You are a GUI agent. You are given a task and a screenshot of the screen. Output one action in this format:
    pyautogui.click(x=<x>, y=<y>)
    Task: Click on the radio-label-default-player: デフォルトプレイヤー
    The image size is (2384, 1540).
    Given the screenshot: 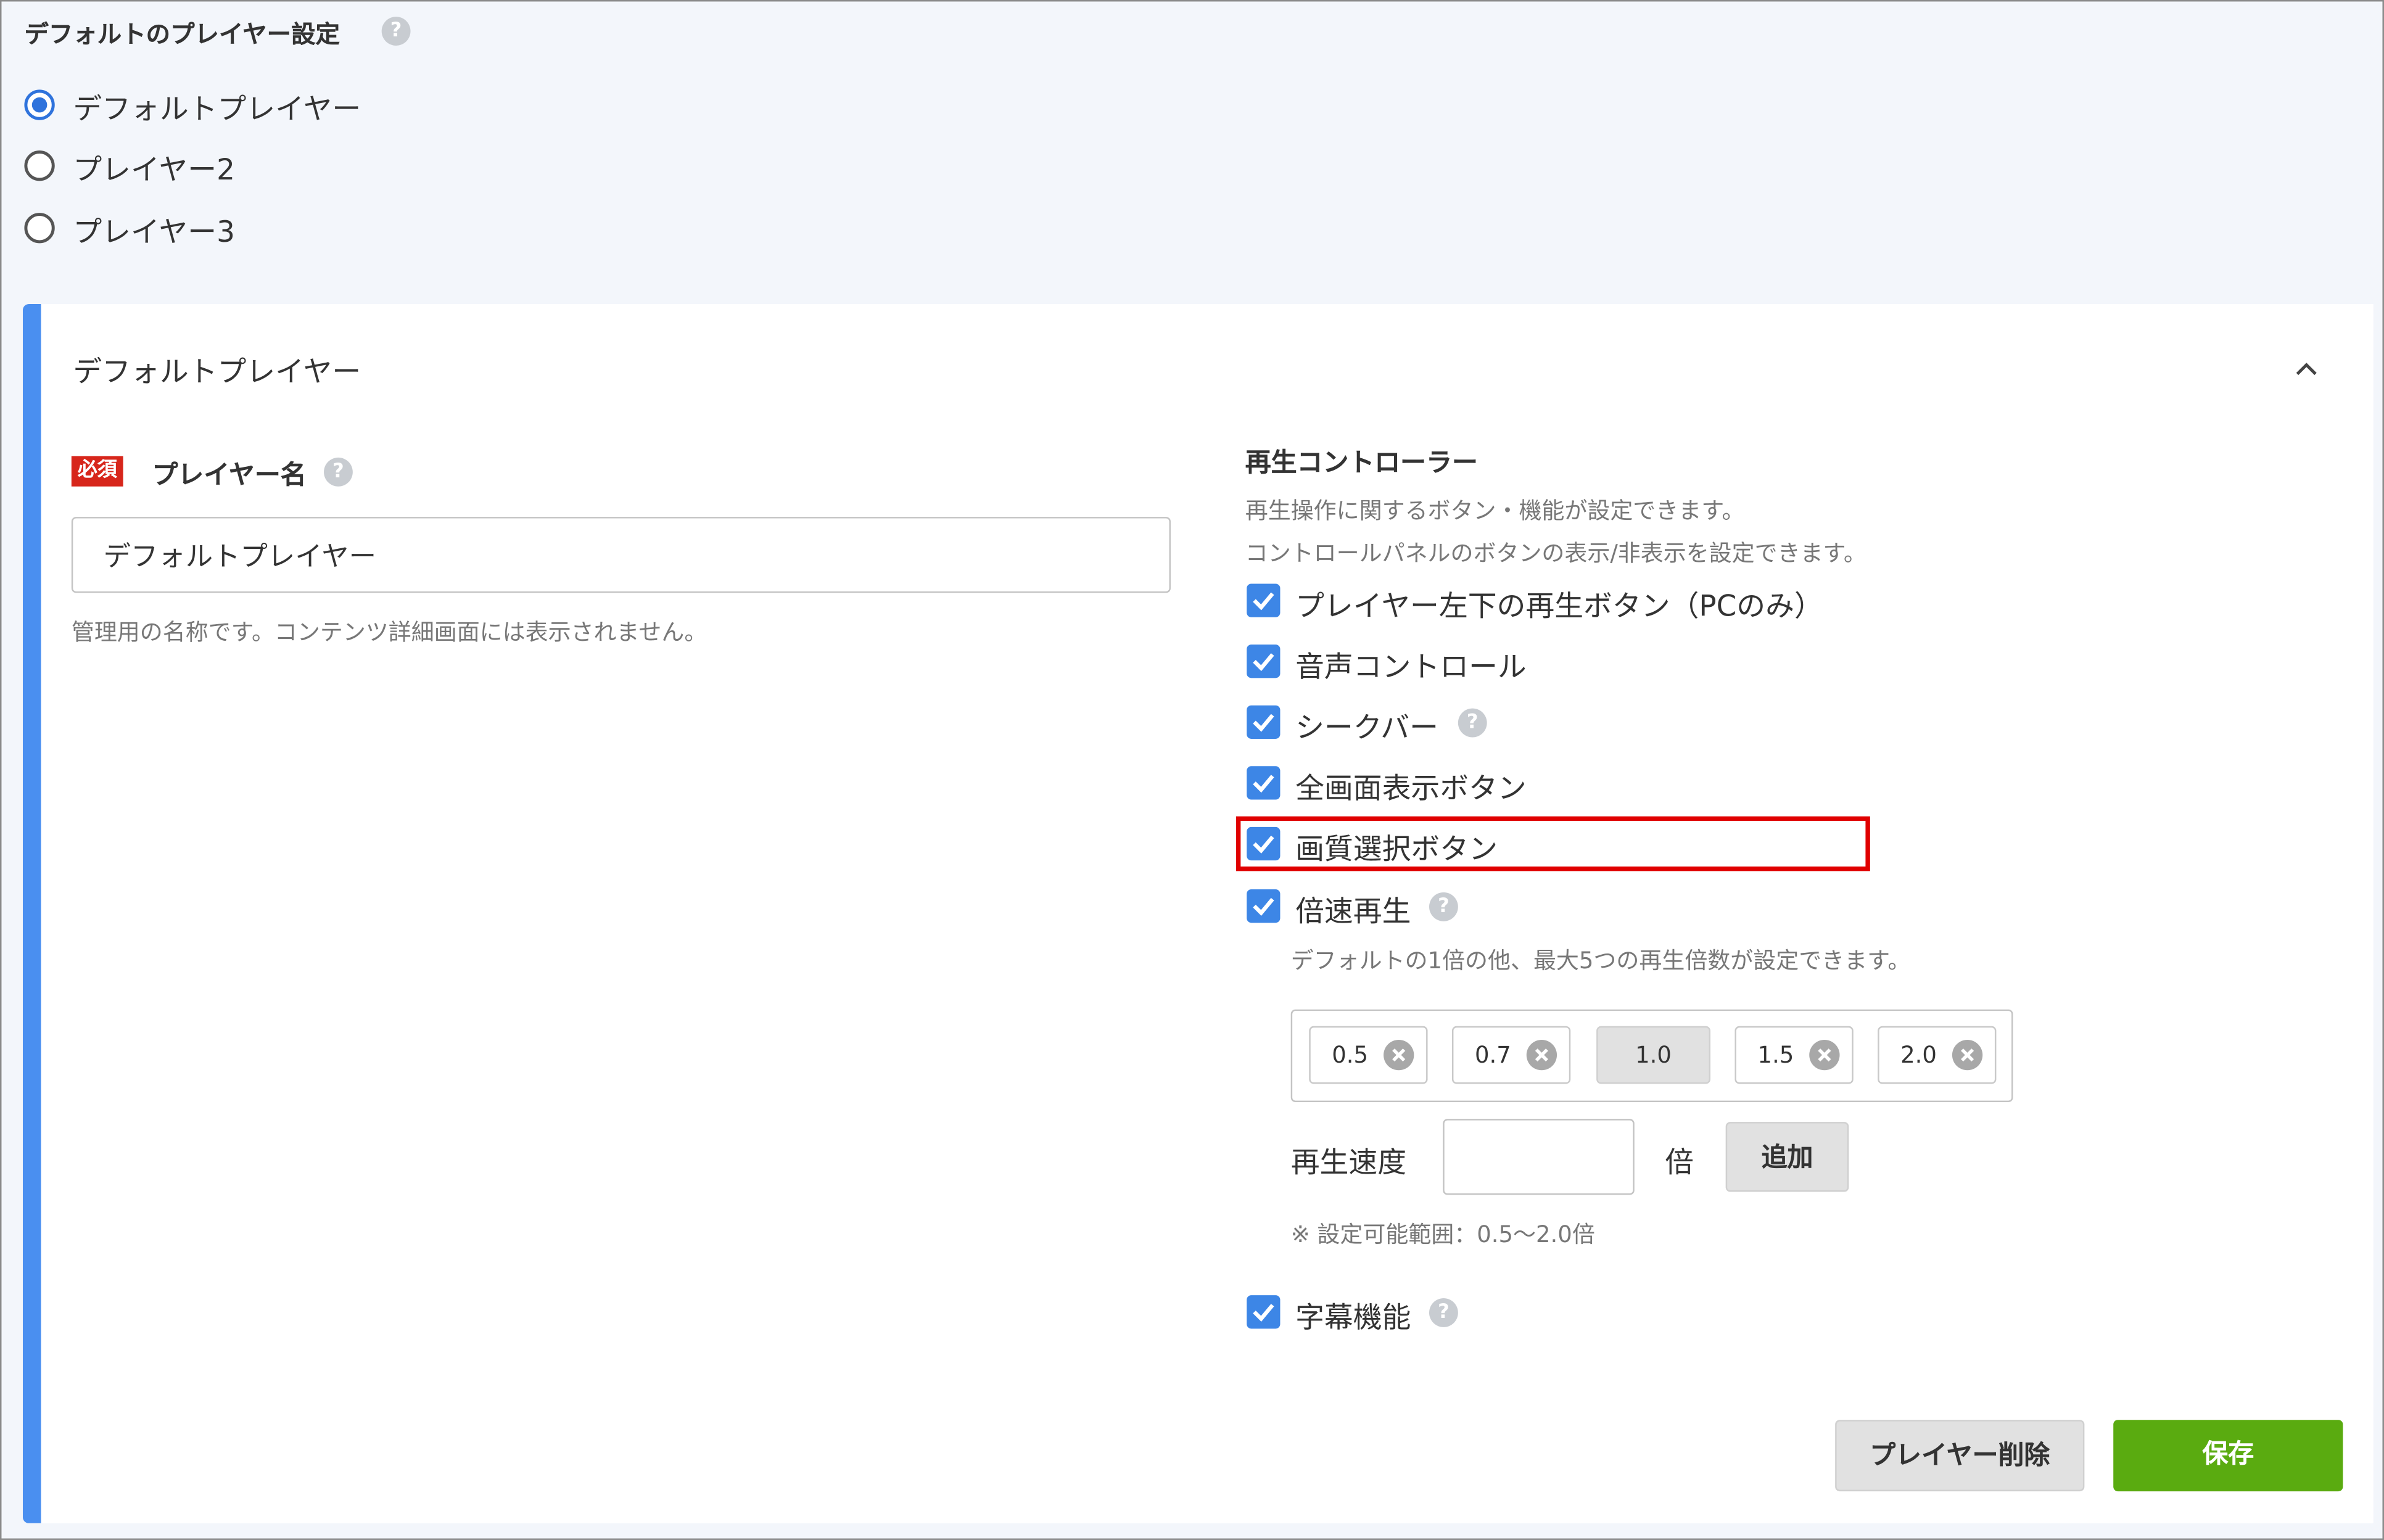 What is the action you would take?
    pyautogui.click(x=217, y=107)
    